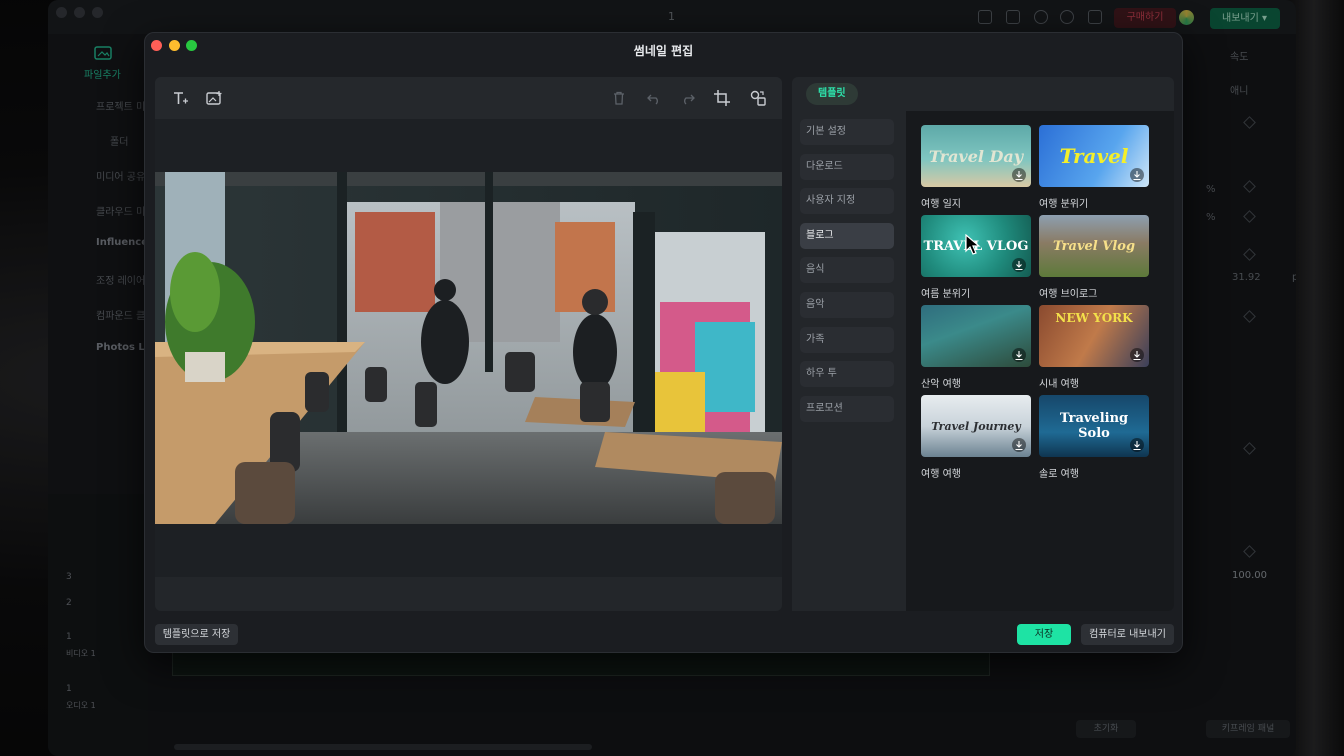 Image resolution: width=1344 pixels, height=756 pixels. What do you see at coordinates (941, 384) in the screenshot?
I see `template-label: 산악 여행` at bounding box center [941, 384].